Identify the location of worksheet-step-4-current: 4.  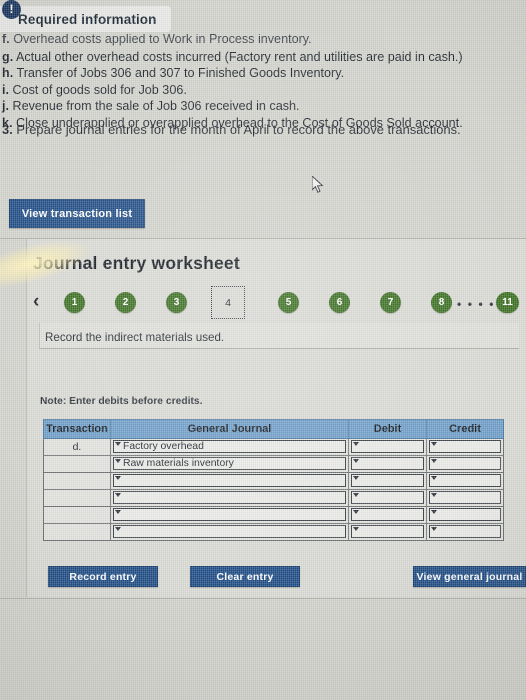
(228, 302).